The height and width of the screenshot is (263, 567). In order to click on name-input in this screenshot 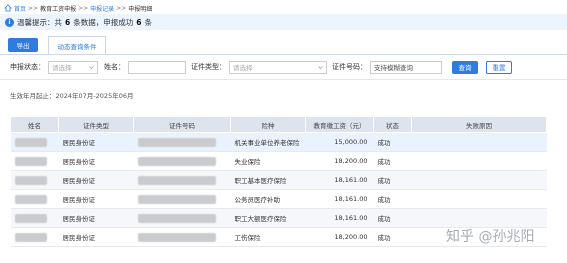, I will do `click(157, 67)`.